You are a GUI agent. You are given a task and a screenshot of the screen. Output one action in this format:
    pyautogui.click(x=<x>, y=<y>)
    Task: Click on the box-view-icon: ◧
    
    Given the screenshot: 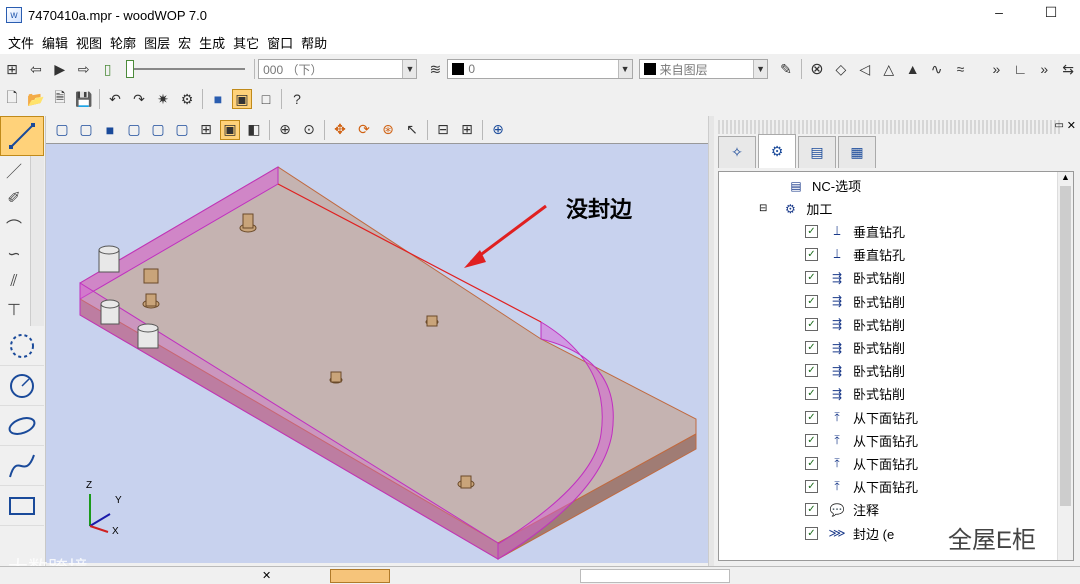 What is the action you would take?
    pyautogui.click(x=254, y=130)
    